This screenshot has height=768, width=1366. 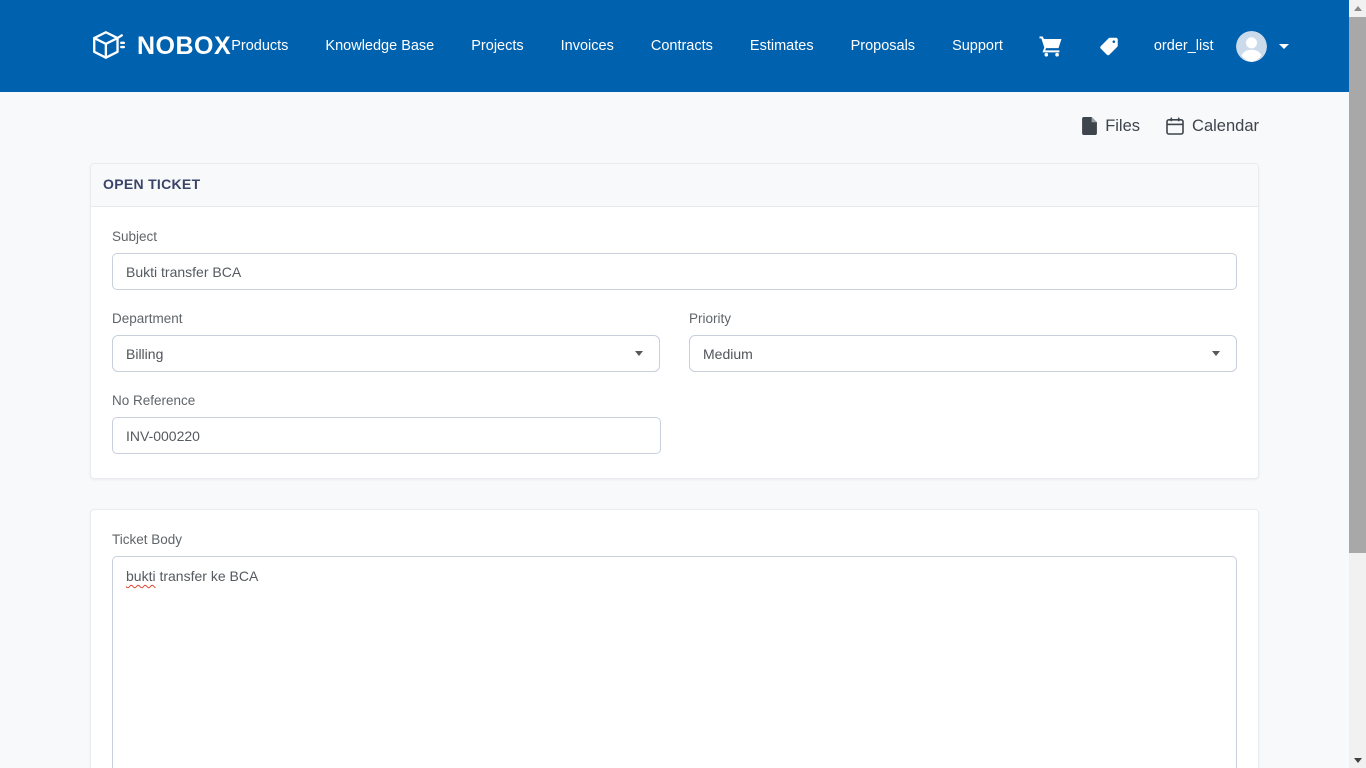 What do you see at coordinates (1123, 125) in the screenshot?
I see `files-label: Files` at bounding box center [1123, 125].